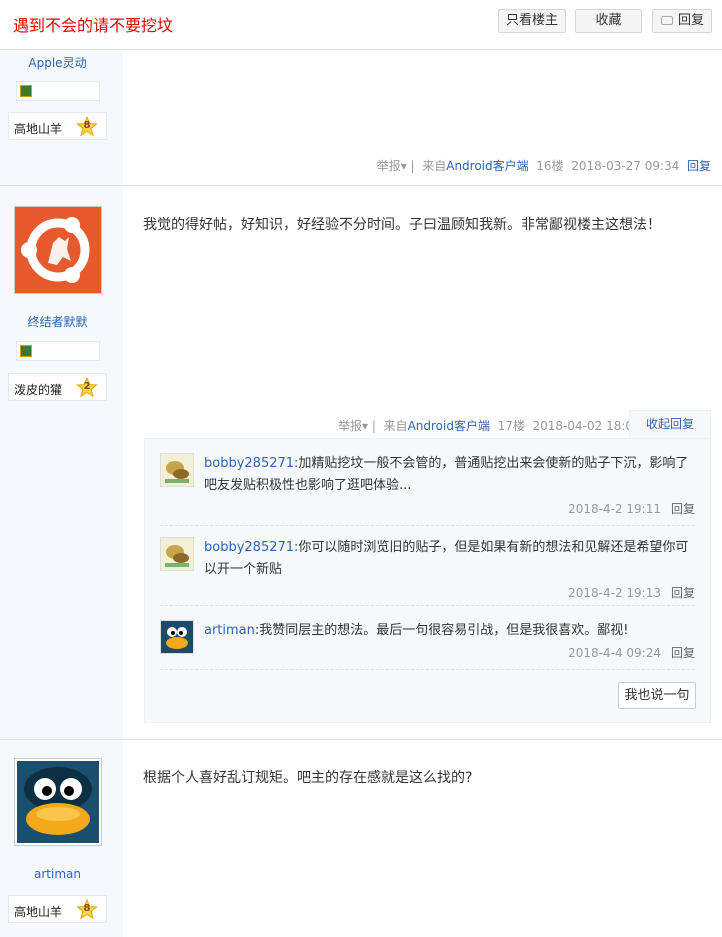 The image size is (722, 937). What do you see at coordinates (38, 390) in the screenshot?
I see `level-title: 泼皮的獾` at bounding box center [38, 390].